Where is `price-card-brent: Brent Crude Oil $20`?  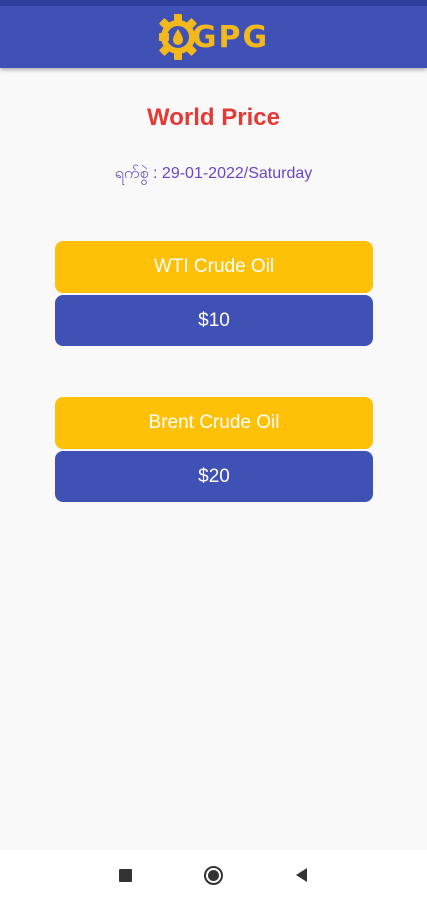
price-card-brent: Brent Crude Oil $20 is located at coordinates (214, 449).